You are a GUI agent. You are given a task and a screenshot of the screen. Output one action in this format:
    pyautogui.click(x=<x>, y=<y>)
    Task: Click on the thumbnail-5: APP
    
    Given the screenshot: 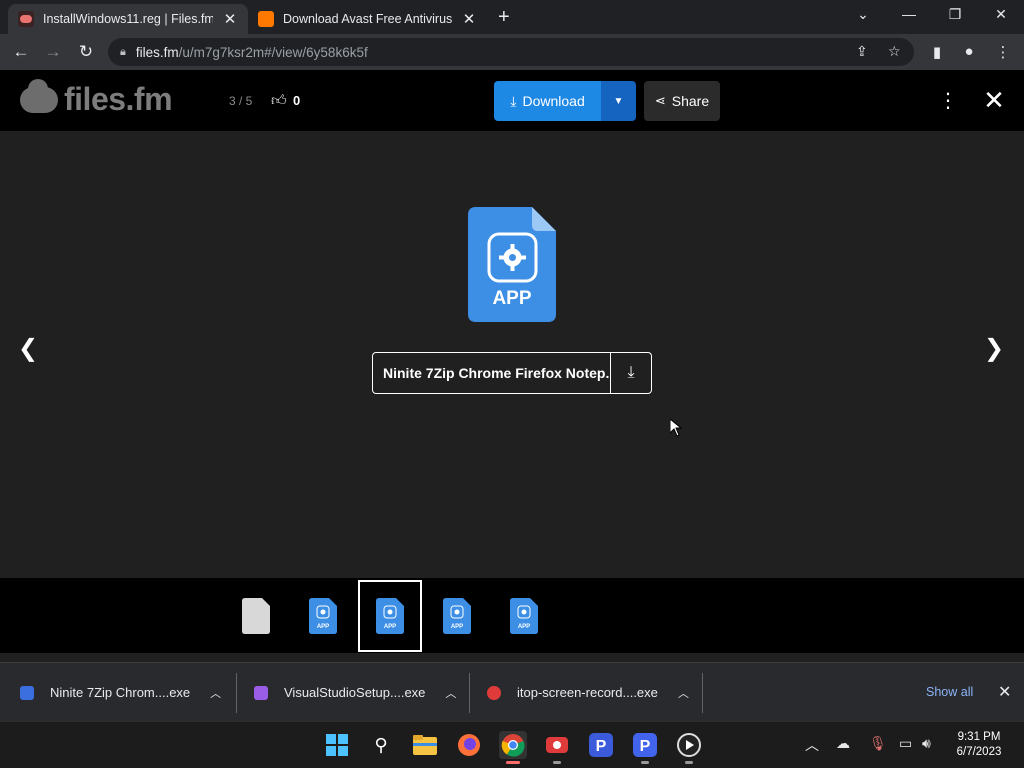 What is the action you would take?
    pyautogui.click(x=524, y=616)
    